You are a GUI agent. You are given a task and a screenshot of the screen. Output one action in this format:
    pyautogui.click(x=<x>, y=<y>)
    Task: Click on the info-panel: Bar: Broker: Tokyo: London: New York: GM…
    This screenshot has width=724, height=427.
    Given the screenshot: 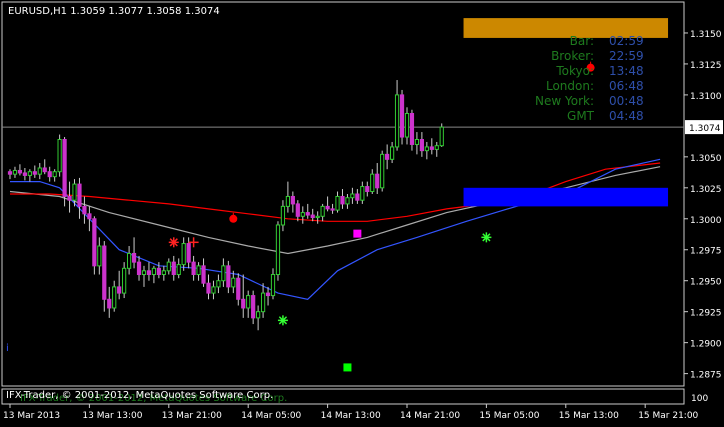 What is the action you would take?
    pyautogui.click(x=589, y=78)
    